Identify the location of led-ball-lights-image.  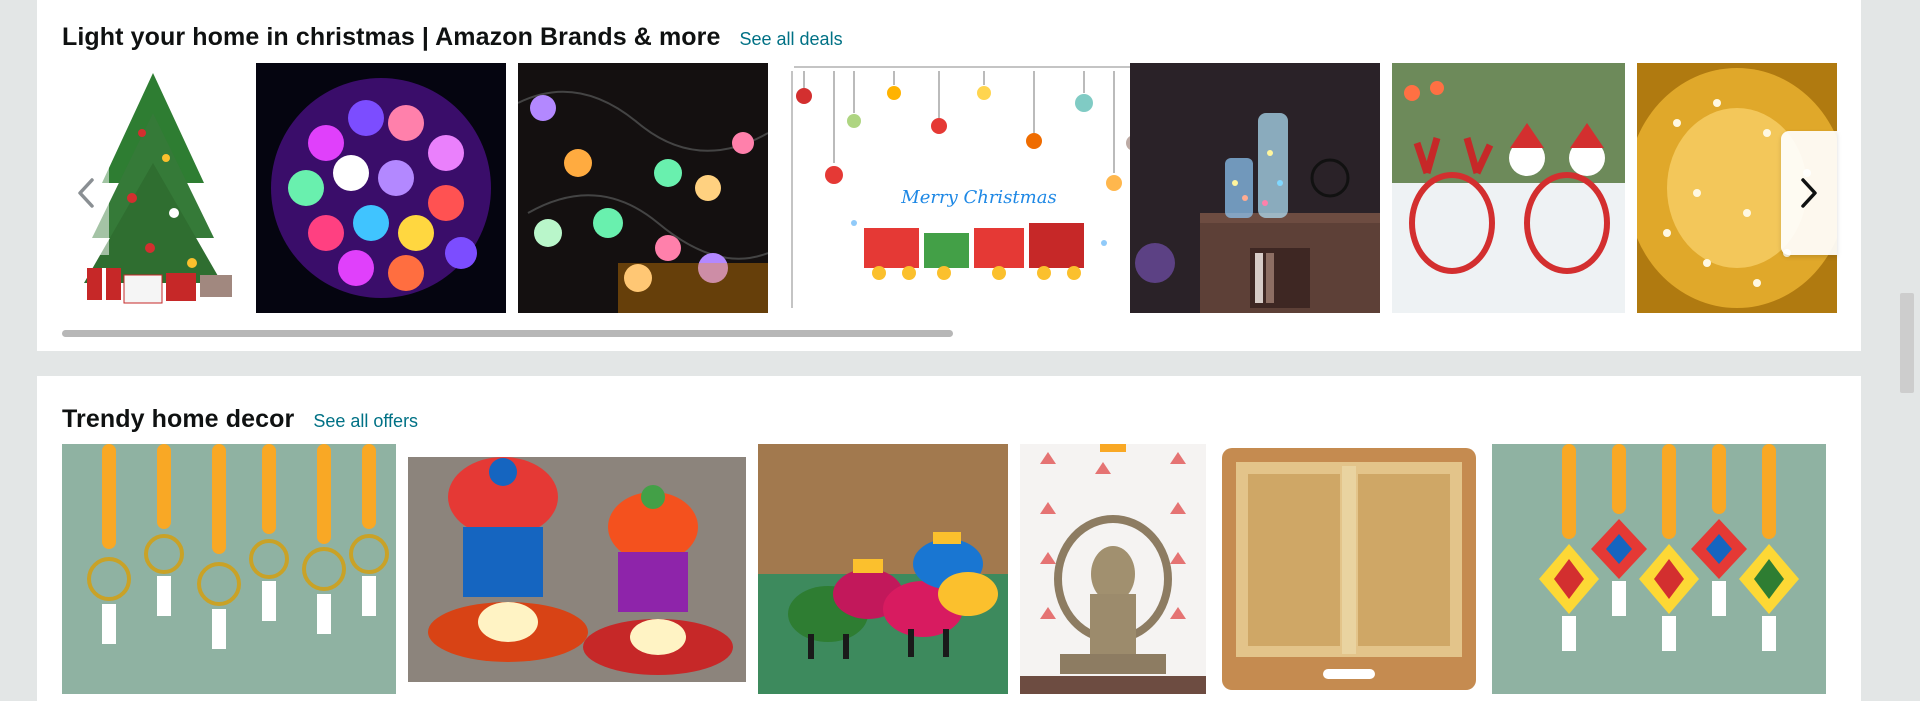
(381, 188).